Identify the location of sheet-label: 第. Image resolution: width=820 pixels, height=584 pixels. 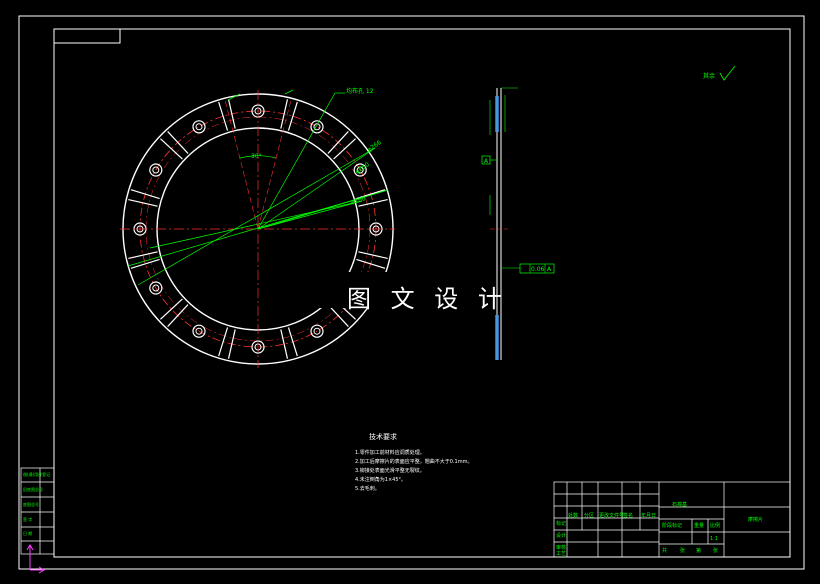
(699, 551).